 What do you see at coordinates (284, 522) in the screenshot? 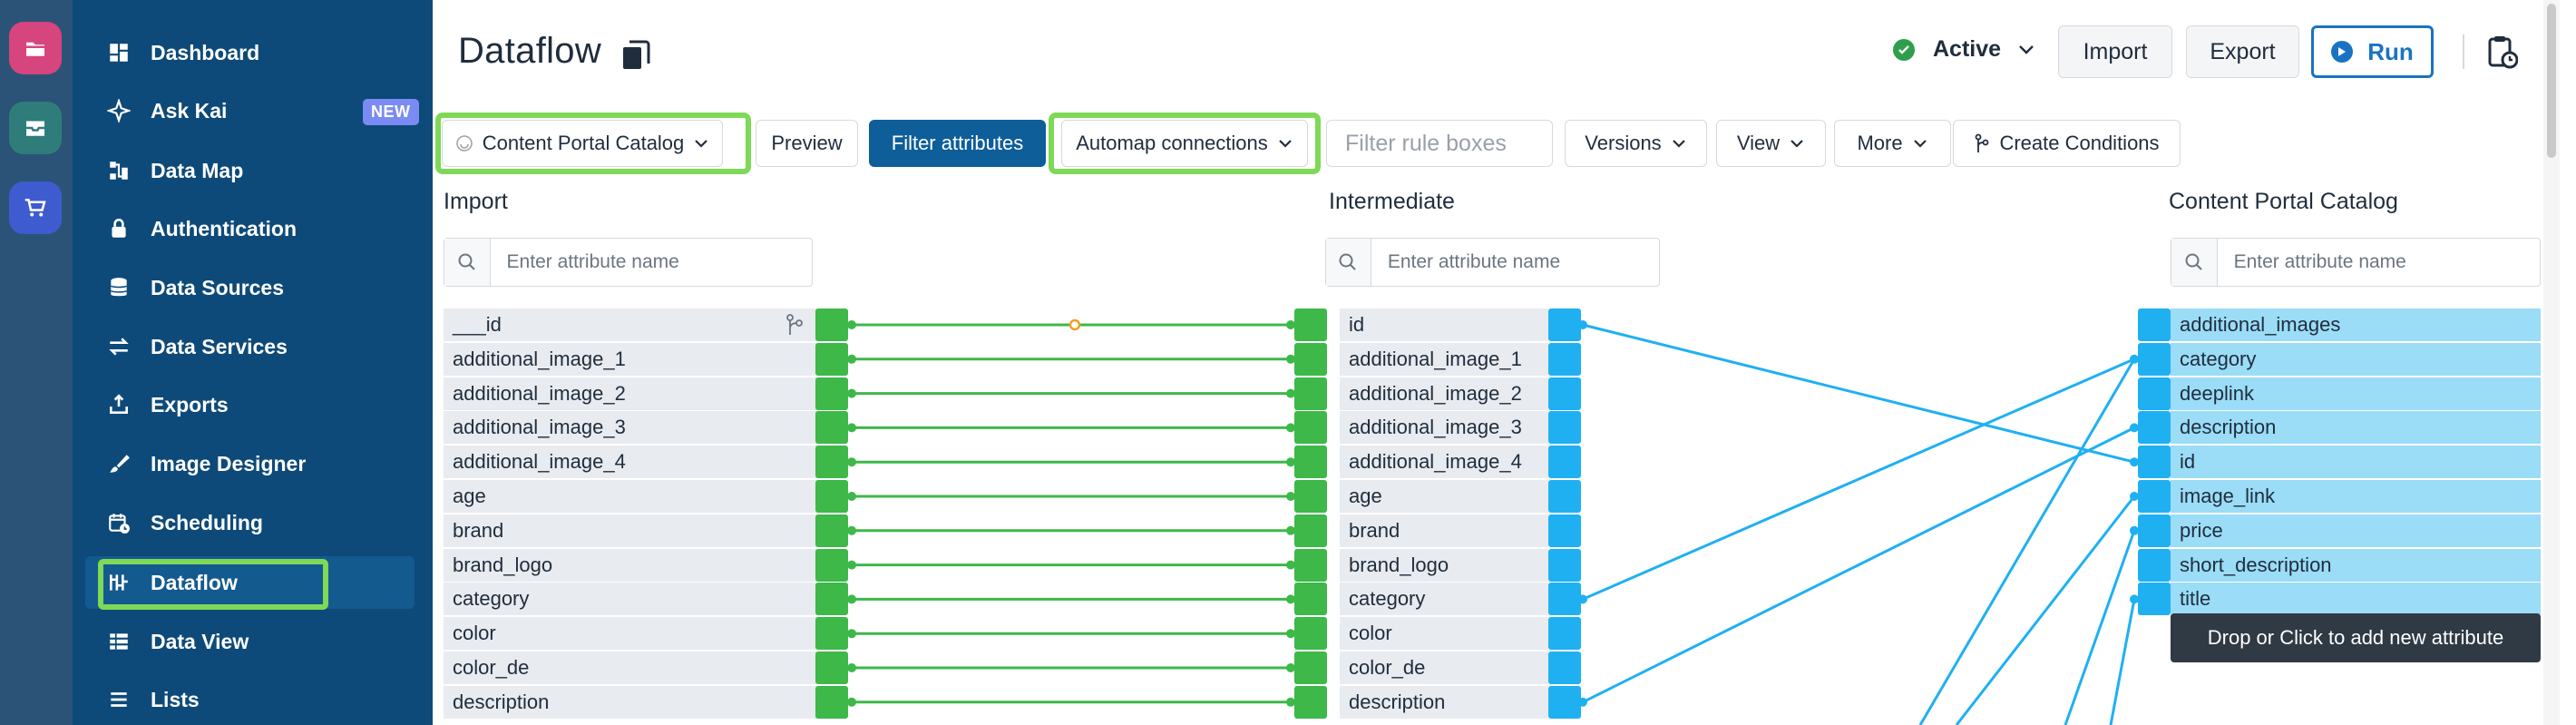
I see `sidebar-item-scheduling: Scheduling` at bounding box center [284, 522].